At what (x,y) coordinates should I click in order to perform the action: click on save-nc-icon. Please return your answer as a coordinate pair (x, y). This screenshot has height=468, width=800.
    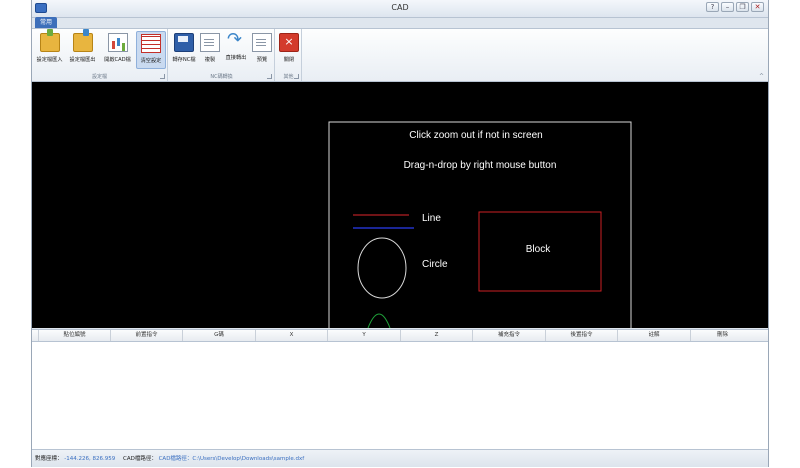
    Looking at the image, I should click on (184, 42).